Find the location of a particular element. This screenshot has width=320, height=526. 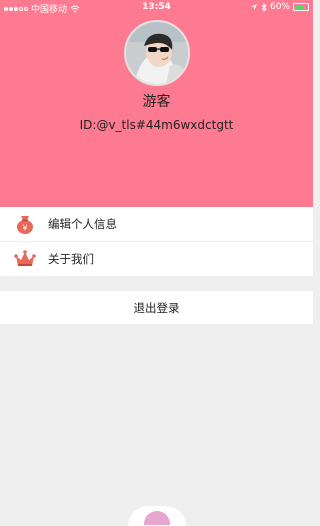

crown-icon is located at coordinates (25, 258).